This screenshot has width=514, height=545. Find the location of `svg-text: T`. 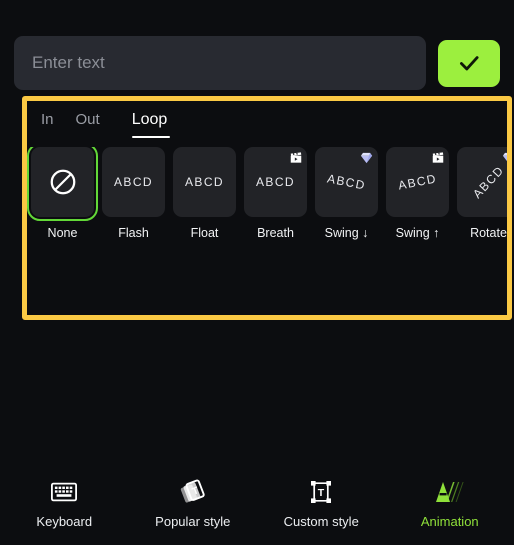

svg-text: T is located at coordinates (321, 493).